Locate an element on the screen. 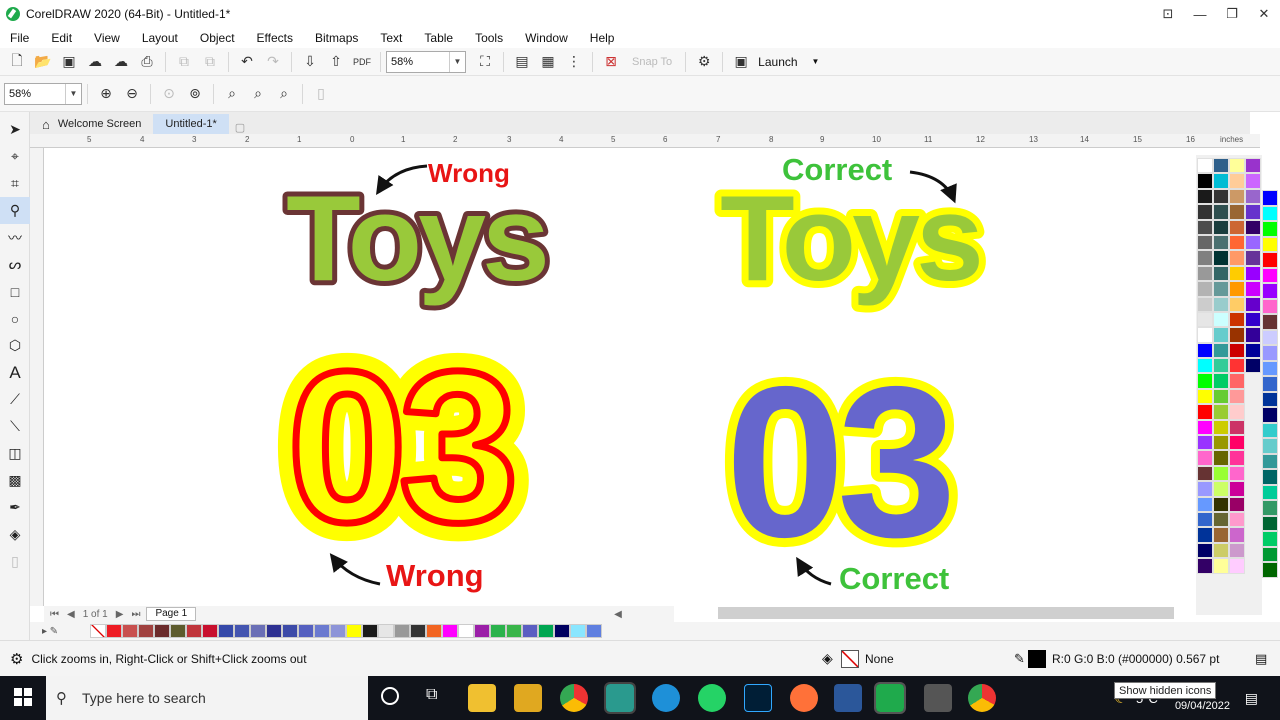 Image resolution: width=1280 pixels, height=720 pixels. minimize-button: — is located at coordinates (1200, 14).